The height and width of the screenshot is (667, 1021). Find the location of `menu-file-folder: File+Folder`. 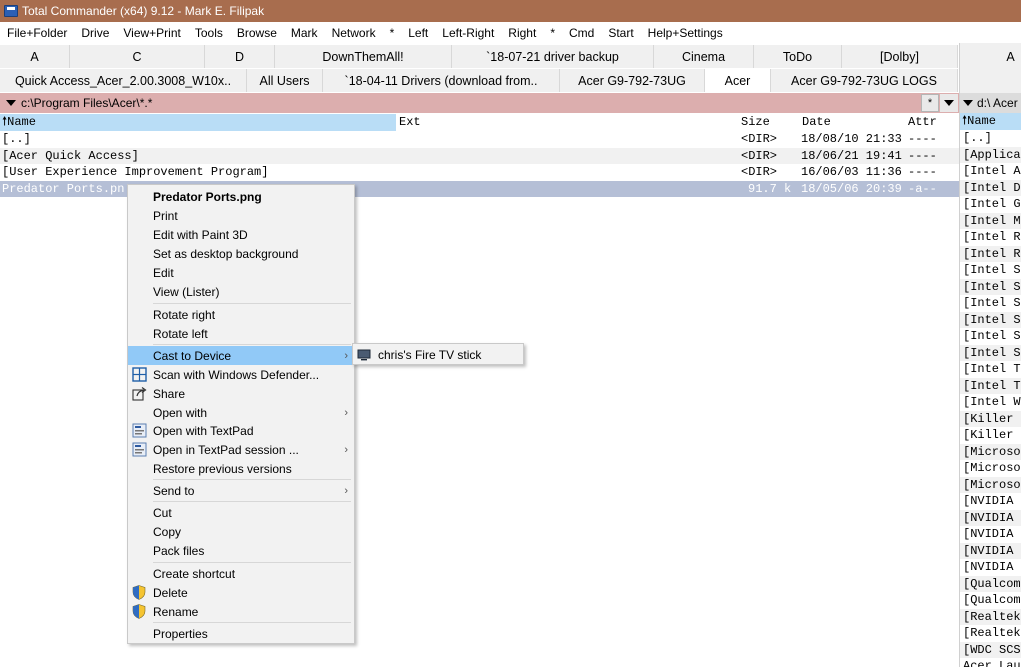

menu-file-folder: File+Folder is located at coordinates (37, 33).